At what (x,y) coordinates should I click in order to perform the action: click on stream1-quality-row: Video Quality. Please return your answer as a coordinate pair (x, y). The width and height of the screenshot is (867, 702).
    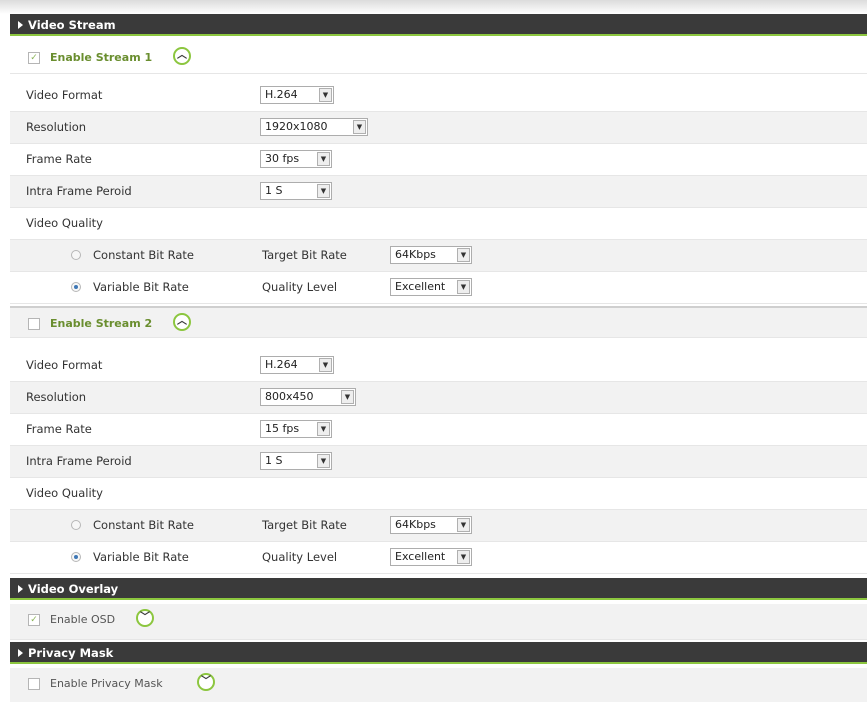
    Looking at the image, I should click on (438, 224).